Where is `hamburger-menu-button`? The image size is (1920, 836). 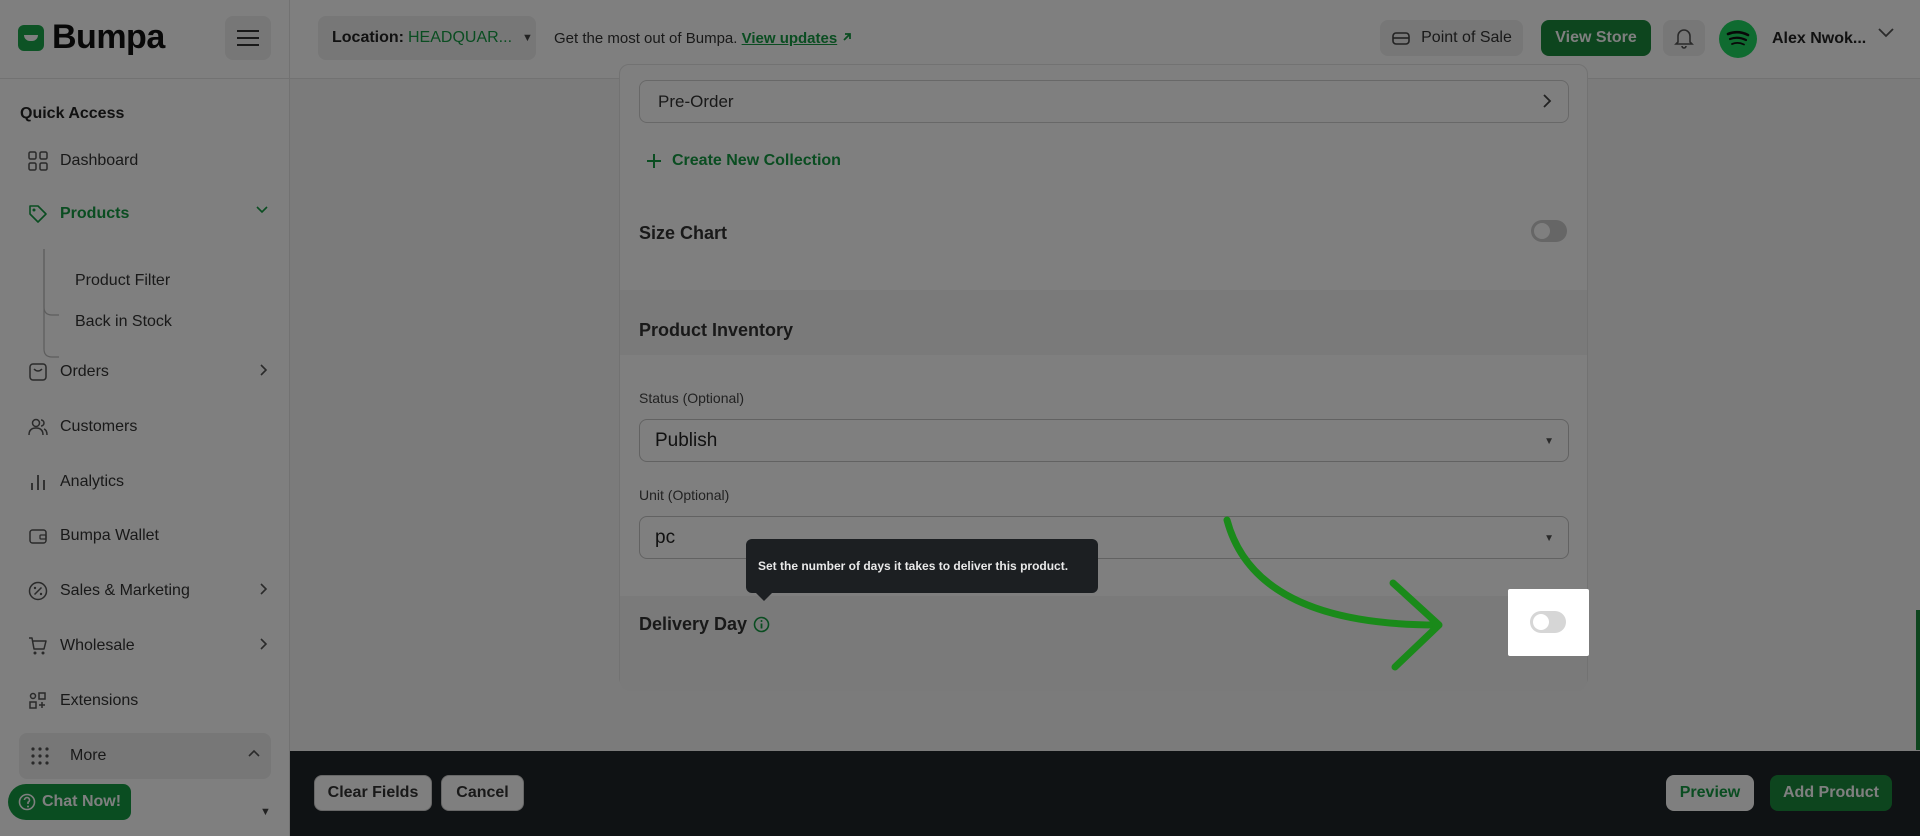
hamburger-menu-button is located at coordinates (248, 38).